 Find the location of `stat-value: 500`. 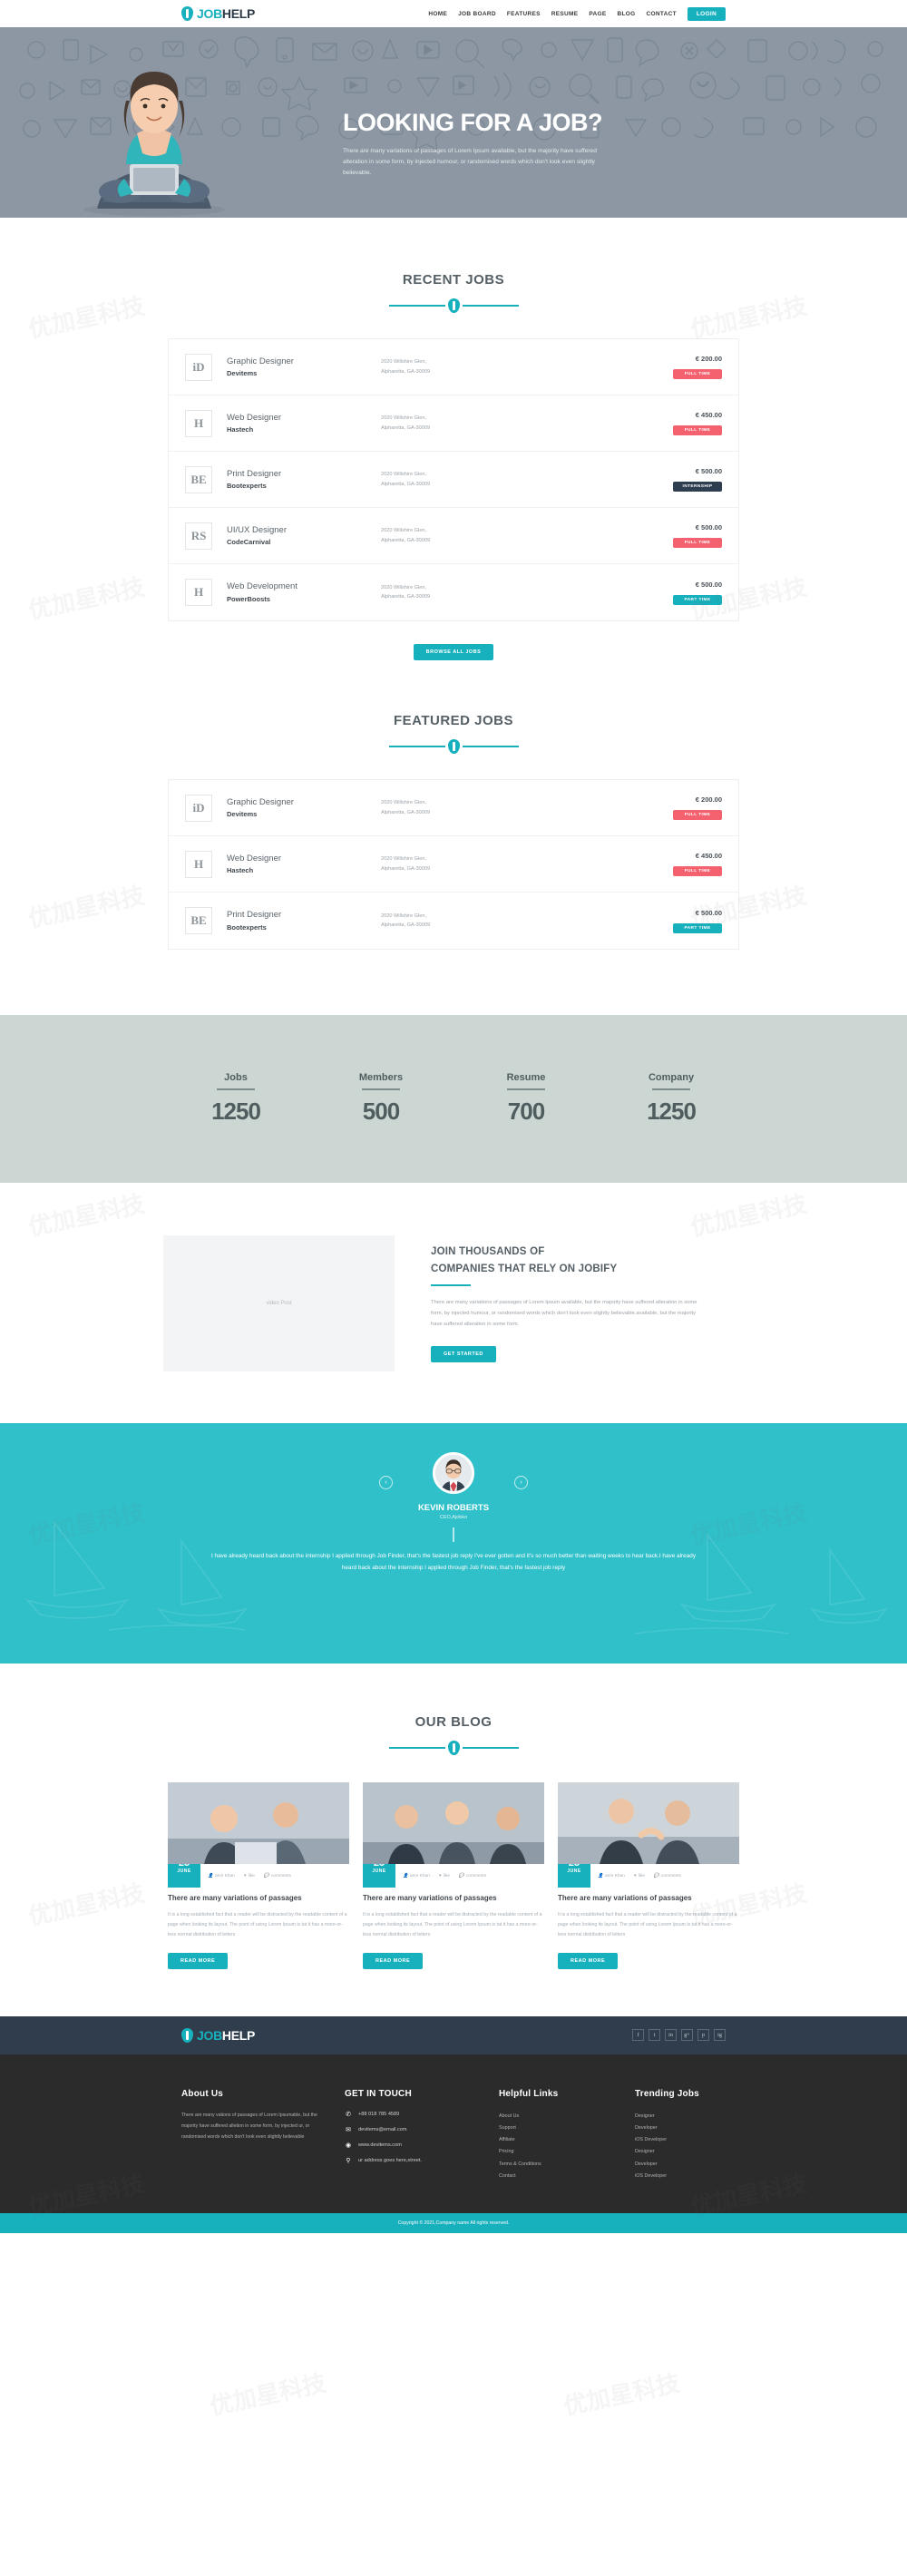

stat-value: 500 is located at coordinates (381, 1111).